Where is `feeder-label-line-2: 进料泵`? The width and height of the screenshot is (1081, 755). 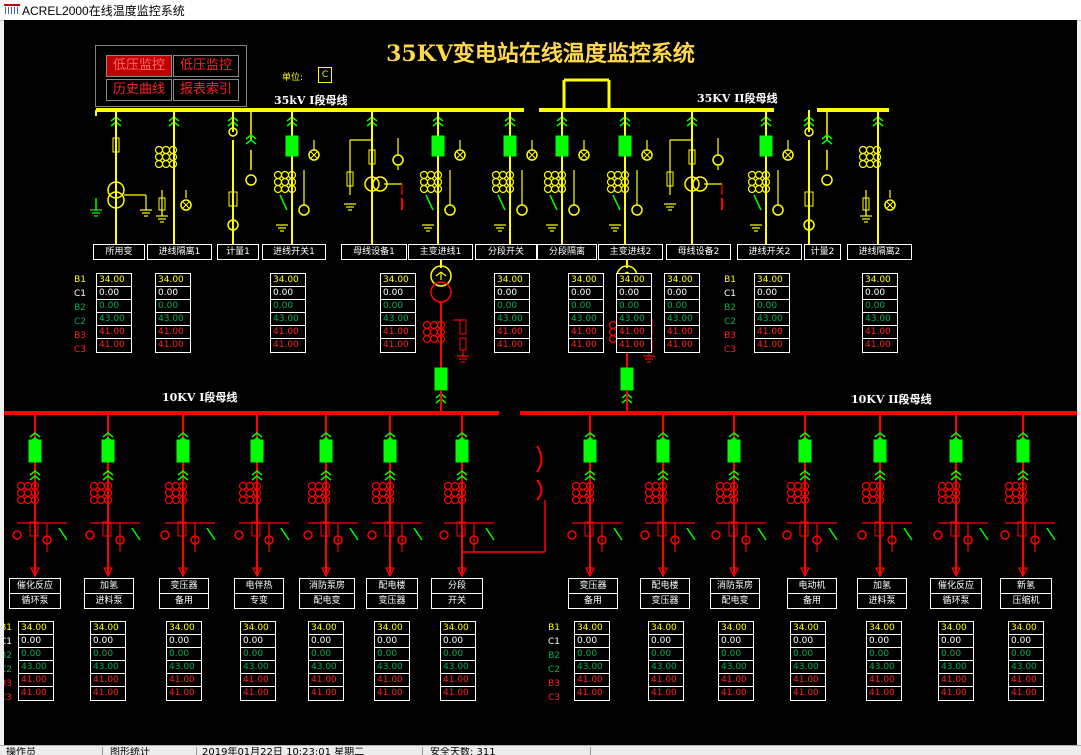 feeder-label-line-2: 进料泵 is located at coordinates (882, 601).